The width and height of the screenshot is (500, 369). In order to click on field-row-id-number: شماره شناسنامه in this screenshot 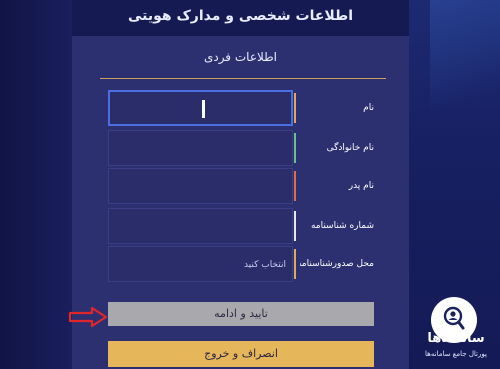, I will do `click(241, 226)`.